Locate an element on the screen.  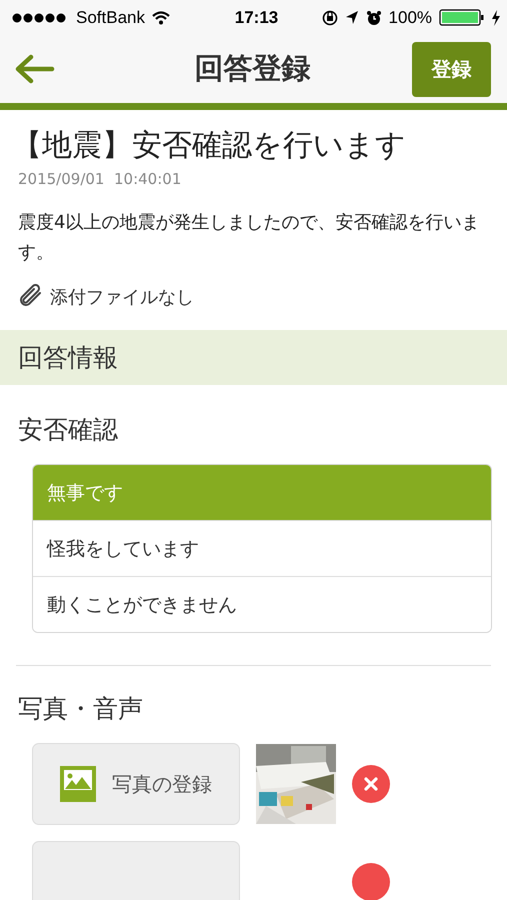
message-title: 【地震】安否確認を行います is located at coordinates (209, 146).